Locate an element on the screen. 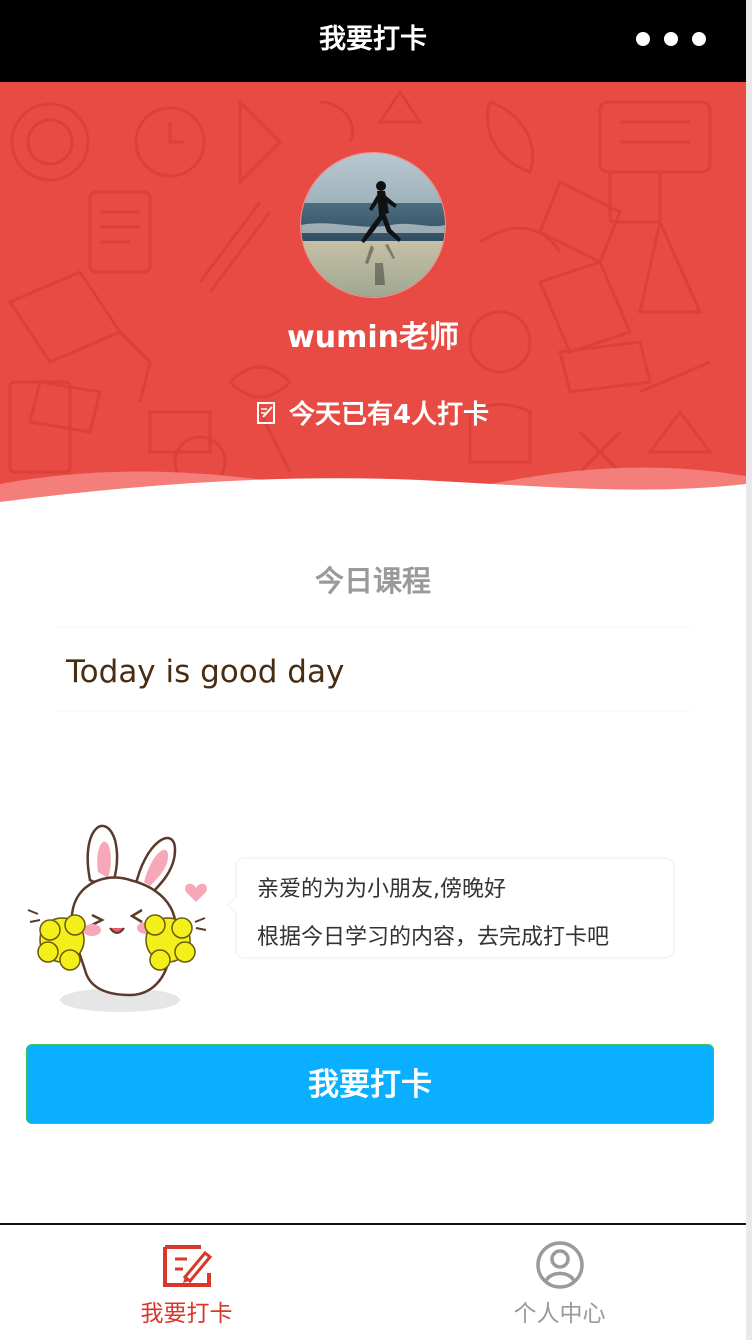 This screenshot has width=752, height=1340. tab-checkin: 我要打卡 is located at coordinates (186, 1282).